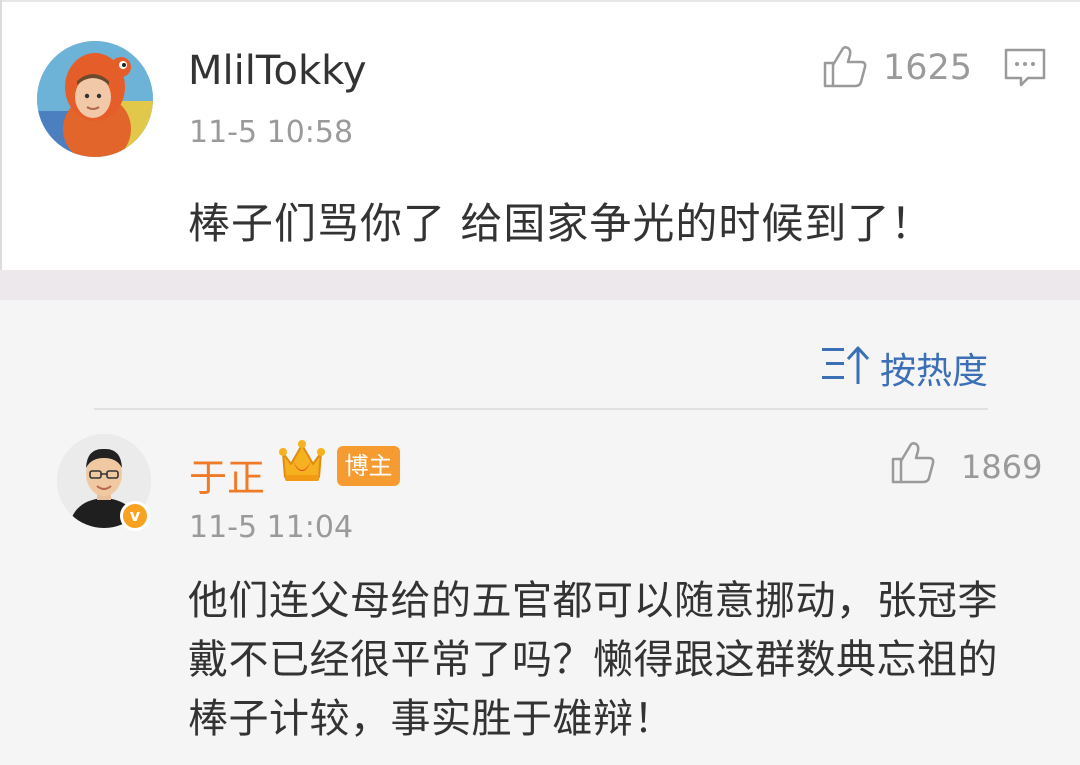 This screenshot has height=765, width=1080. What do you see at coordinates (847, 364) in the screenshot?
I see `sort-icon` at bounding box center [847, 364].